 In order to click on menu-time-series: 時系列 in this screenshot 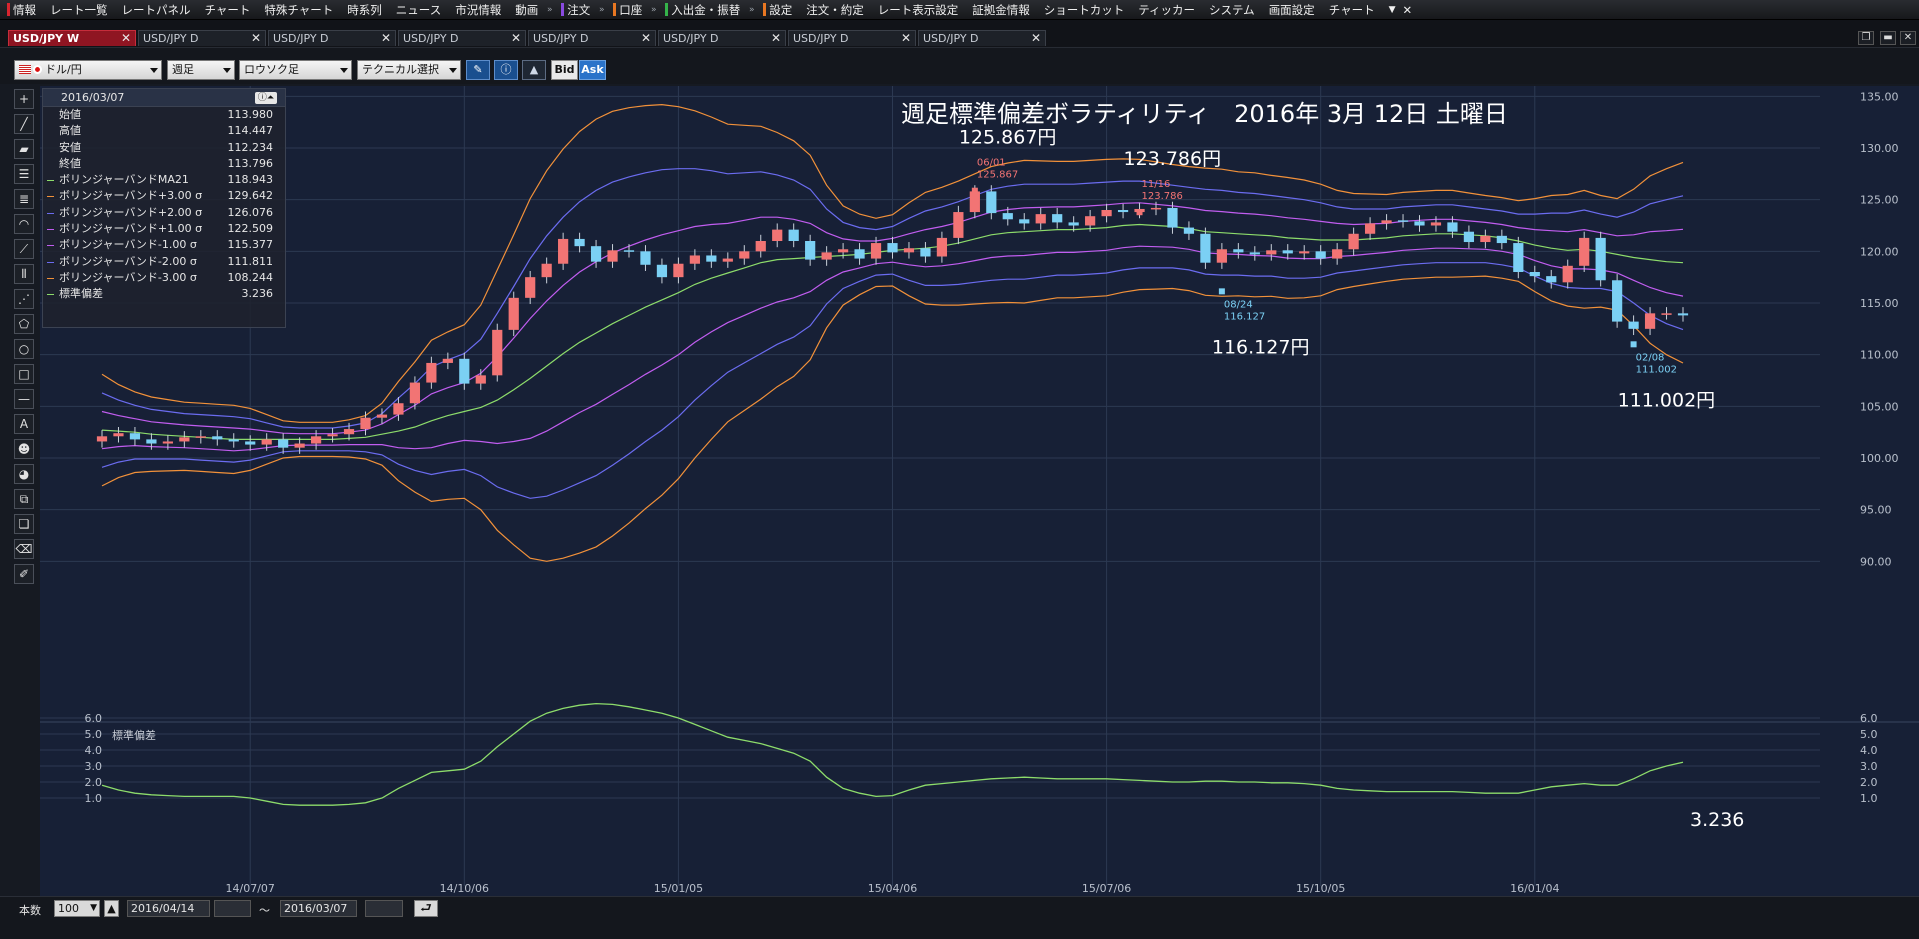, I will do `click(364, 9)`.